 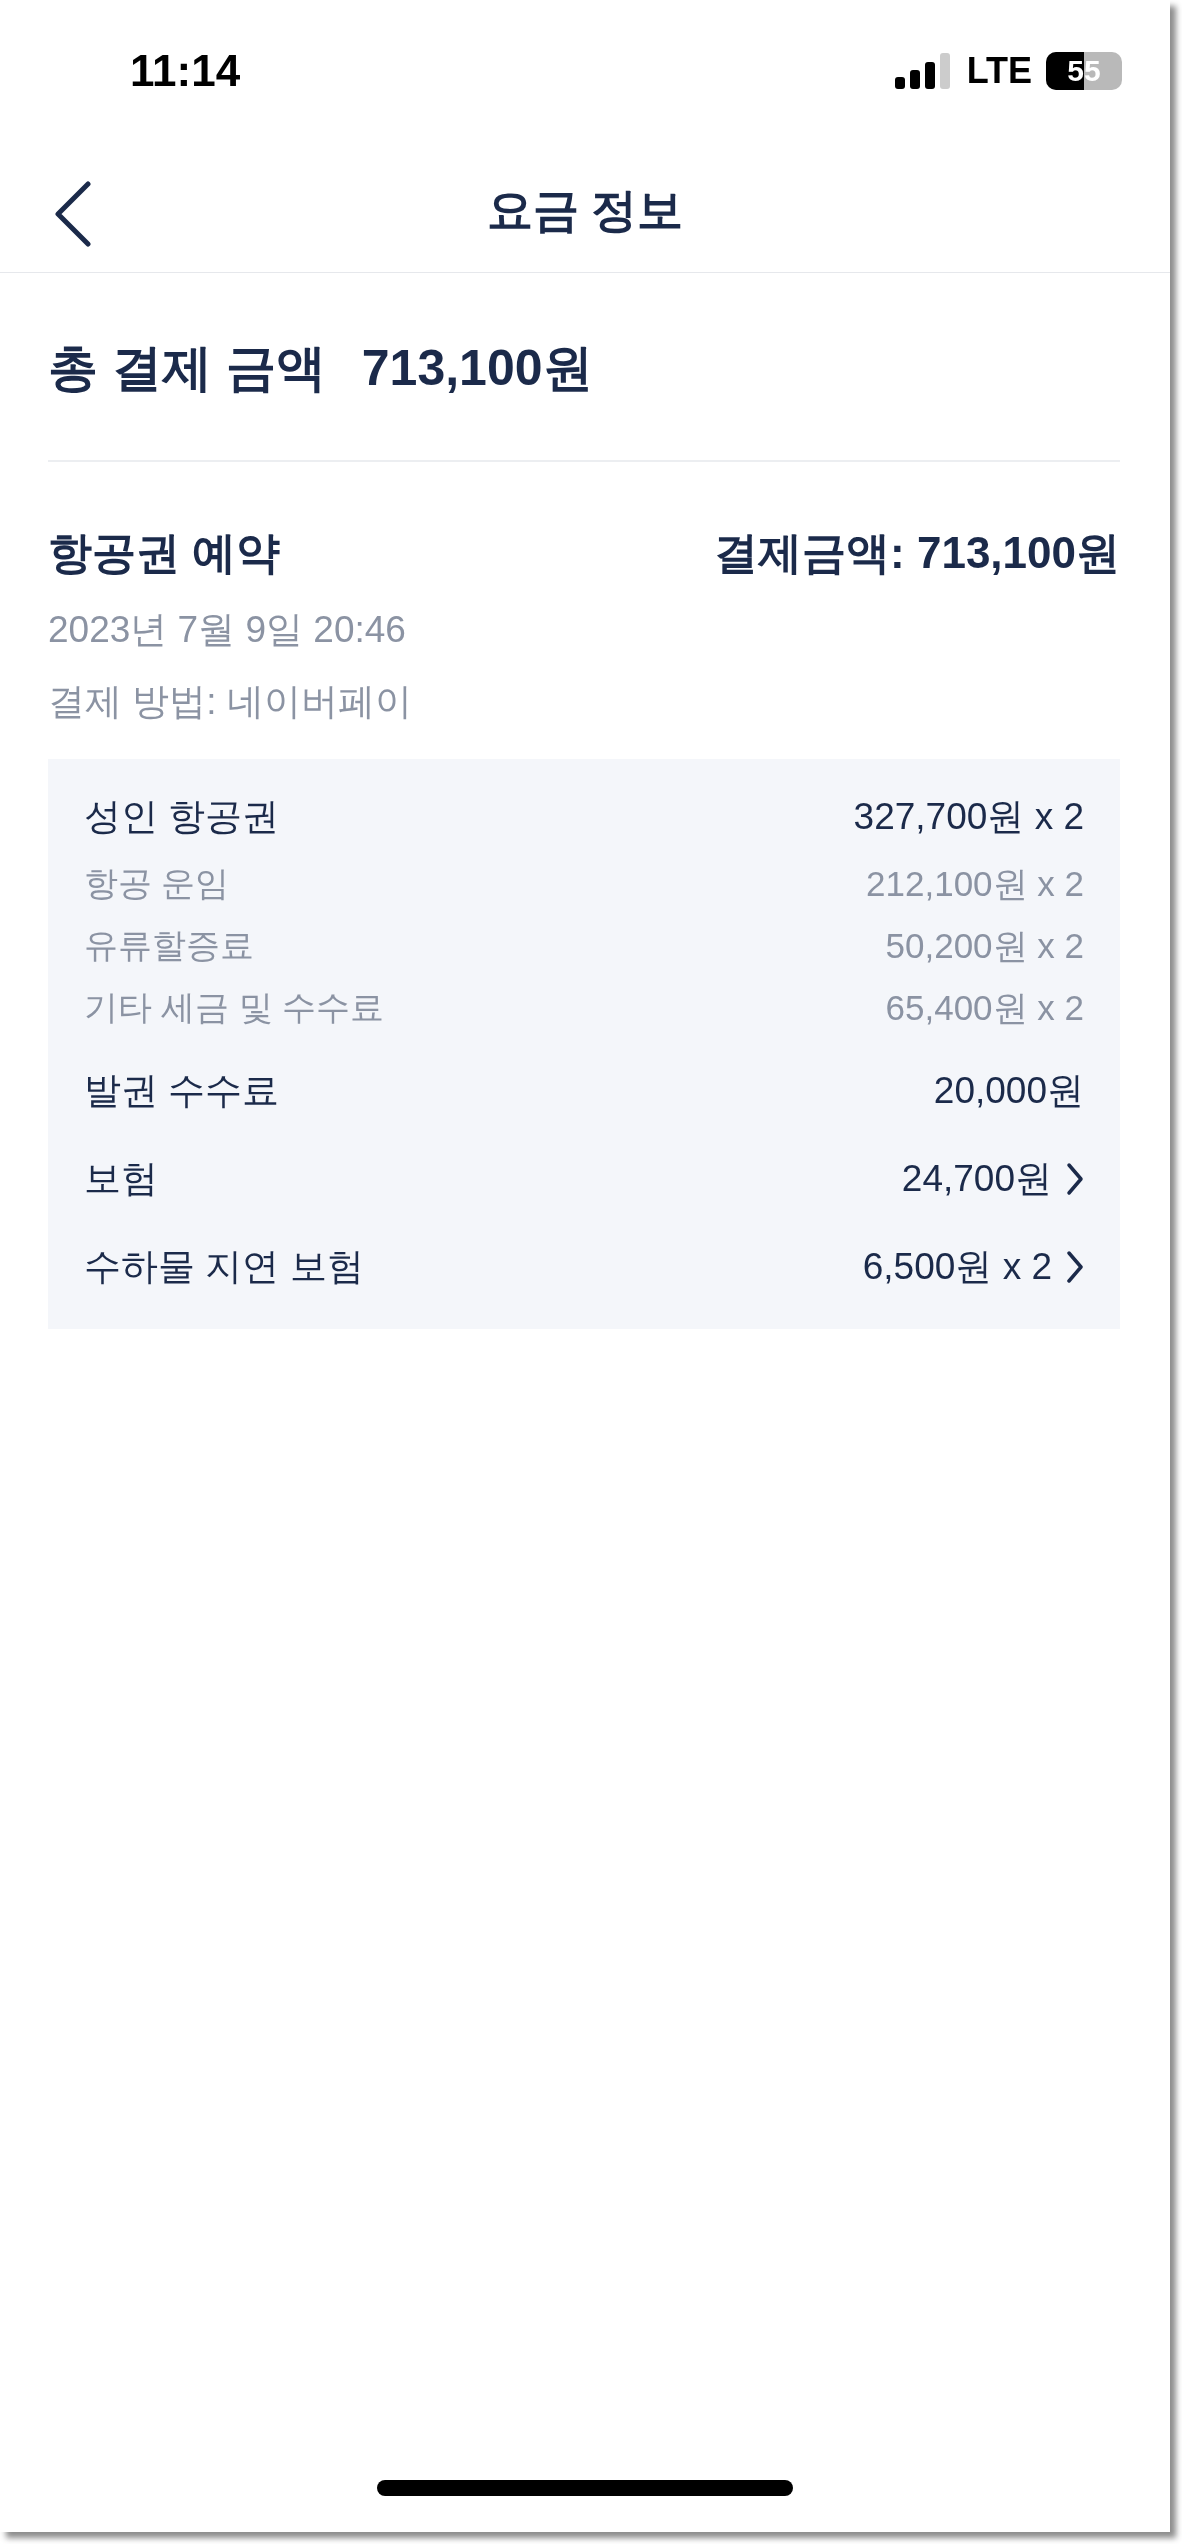 What do you see at coordinates (169, 945) in the screenshot?
I see `fare-label: 유류할증료` at bounding box center [169, 945].